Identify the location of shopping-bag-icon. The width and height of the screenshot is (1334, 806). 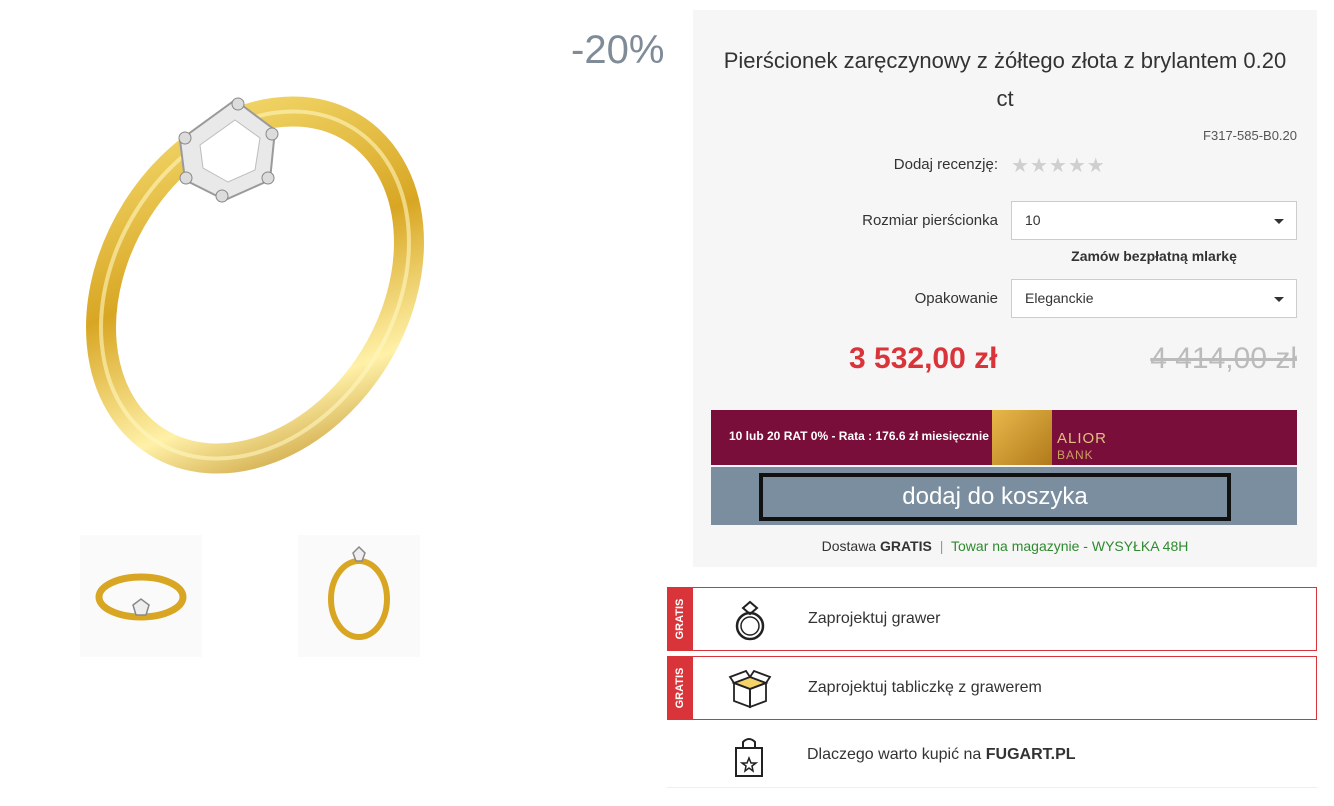
(749, 756).